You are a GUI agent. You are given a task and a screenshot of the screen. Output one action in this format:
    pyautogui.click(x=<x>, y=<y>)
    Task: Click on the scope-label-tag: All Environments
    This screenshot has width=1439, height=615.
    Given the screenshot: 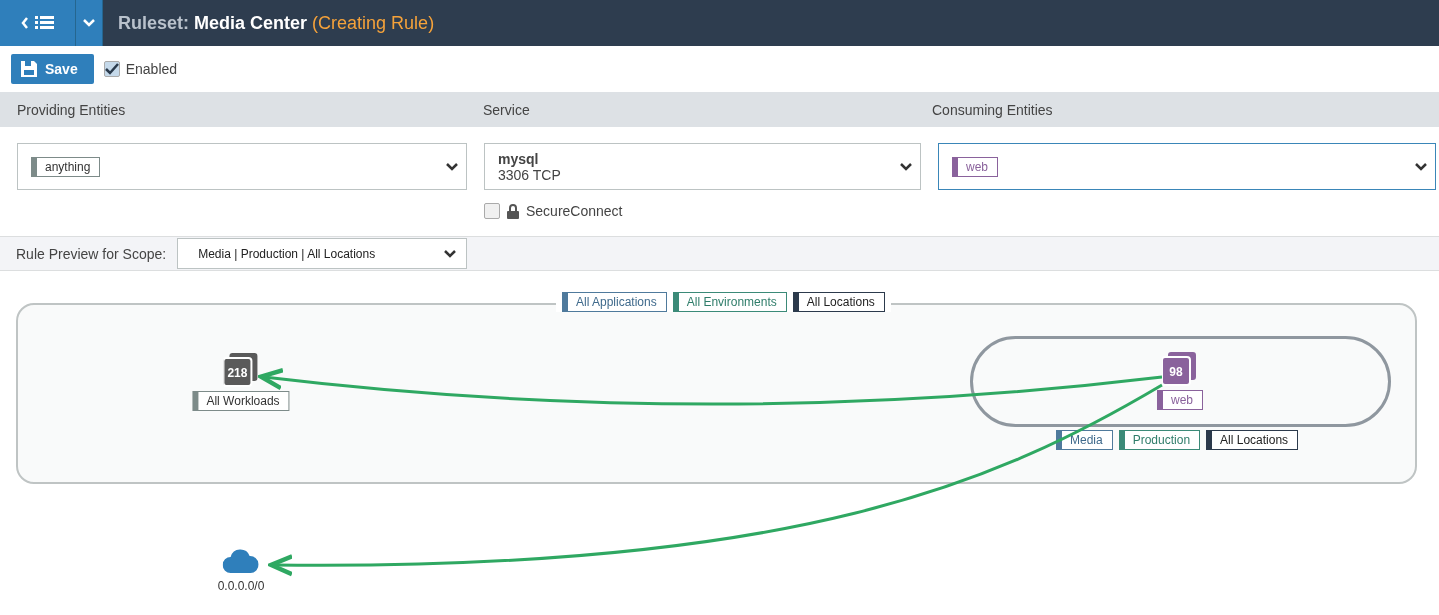 What is the action you would take?
    pyautogui.click(x=729, y=302)
    